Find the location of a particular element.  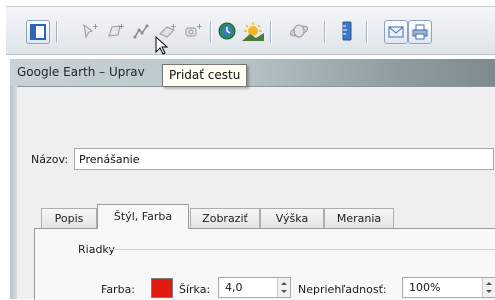

sunlight-button is located at coordinates (253, 31).